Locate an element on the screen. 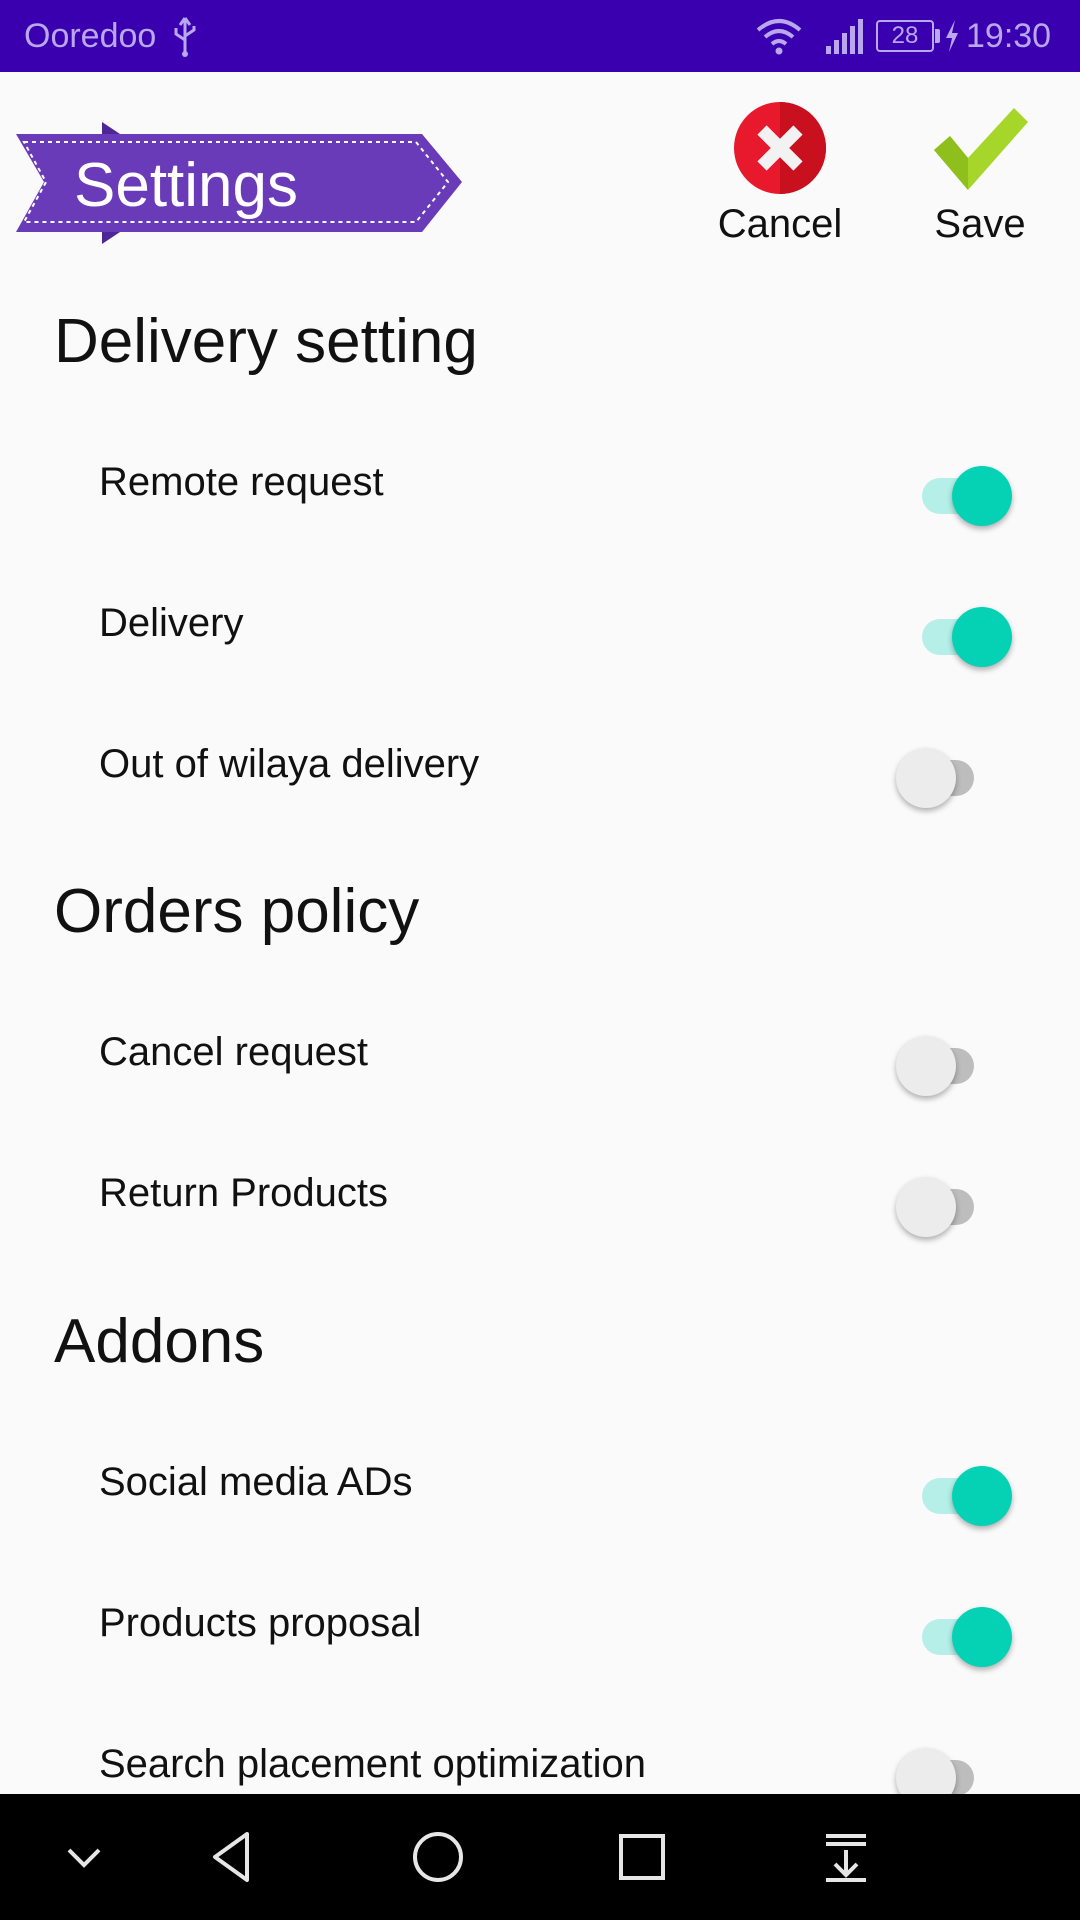 The image size is (1080, 1920). page-title: Settings is located at coordinates (186, 185).